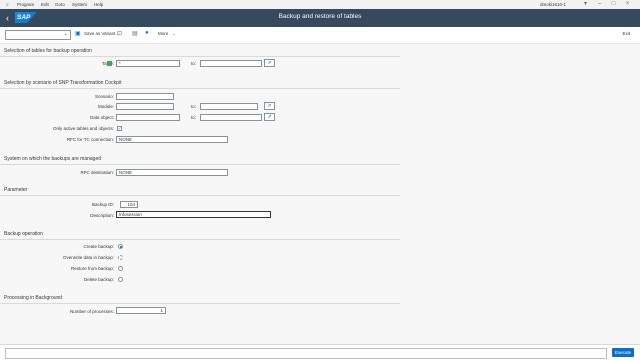 The image size is (640, 361). Describe the element at coordinates (553, 4) in the screenshot. I see `system-id: dmoki1610-1` at that location.